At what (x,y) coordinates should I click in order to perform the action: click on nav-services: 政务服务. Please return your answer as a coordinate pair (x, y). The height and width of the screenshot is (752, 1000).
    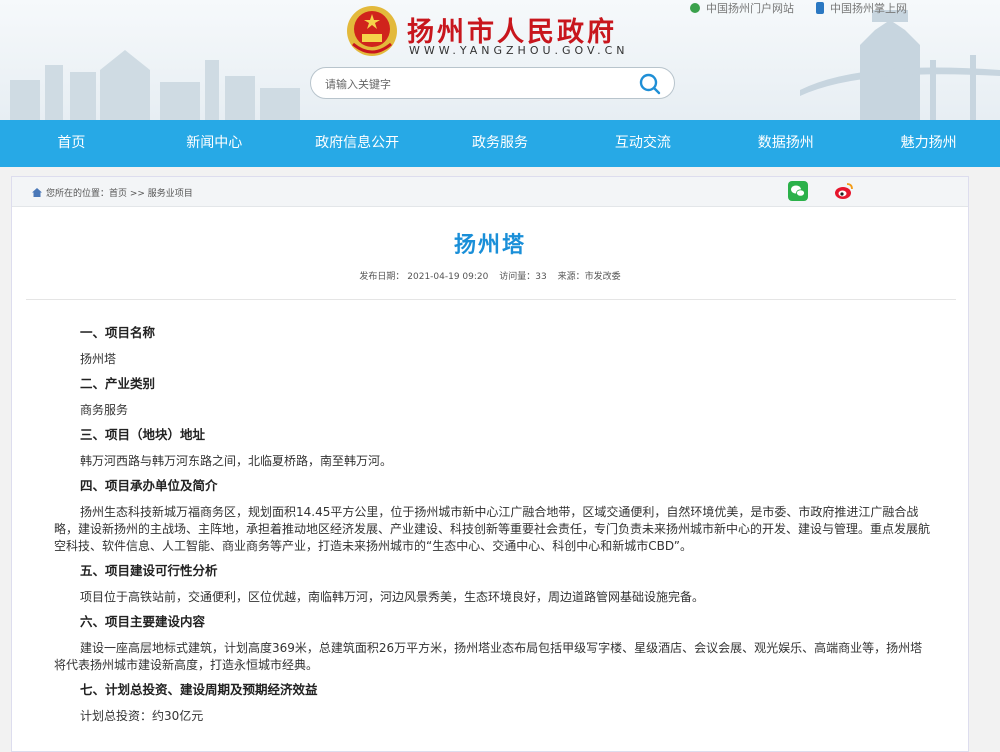
    Looking at the image, I should click on (500, 143).